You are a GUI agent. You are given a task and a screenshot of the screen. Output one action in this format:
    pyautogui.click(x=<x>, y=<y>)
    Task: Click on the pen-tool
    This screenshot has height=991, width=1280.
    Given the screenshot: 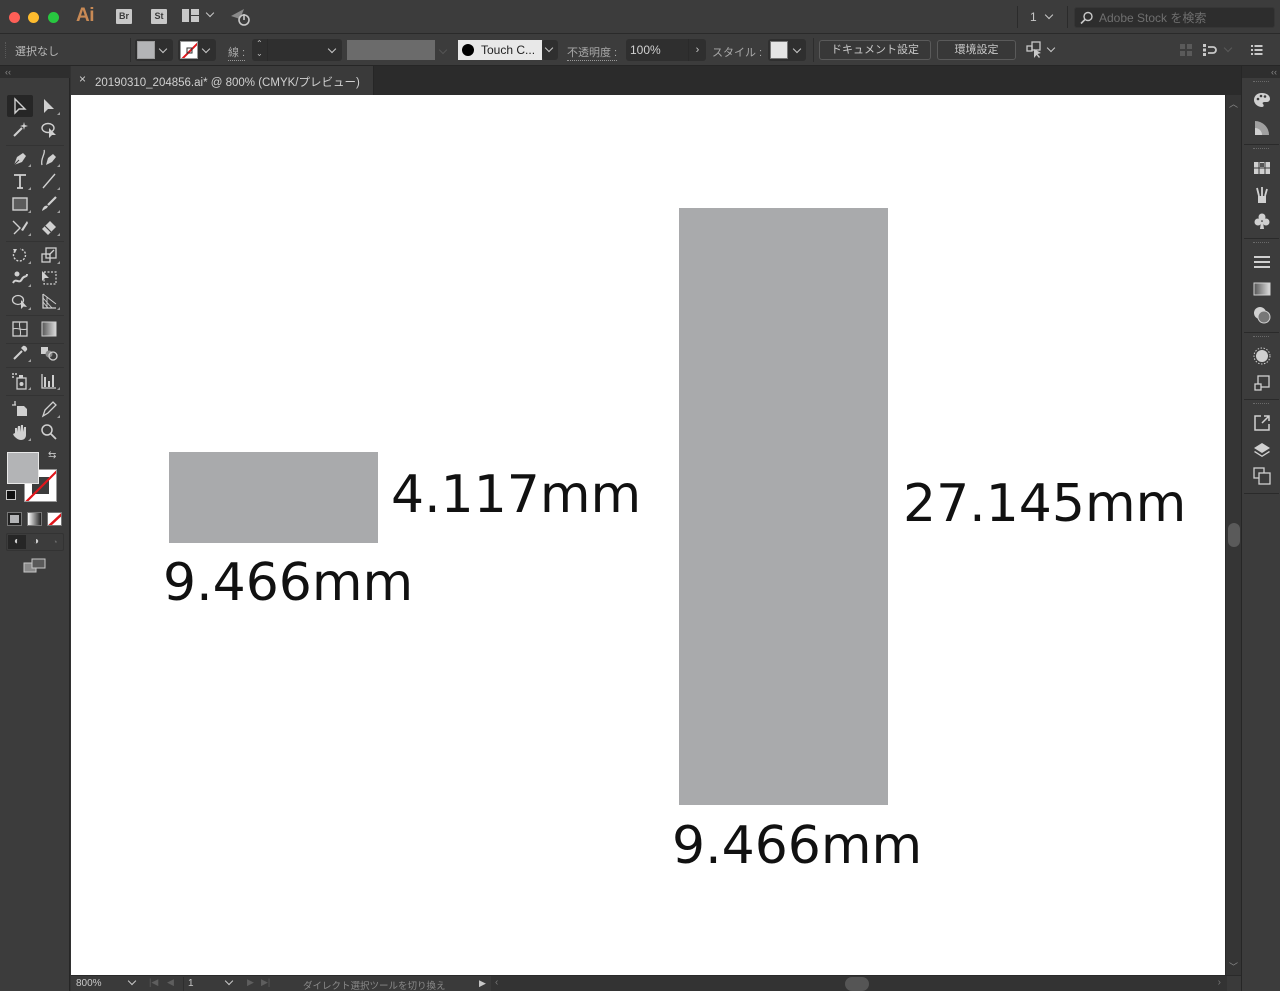 What is the action you would take?
    pyautogui.click(x=20, y=158)
    